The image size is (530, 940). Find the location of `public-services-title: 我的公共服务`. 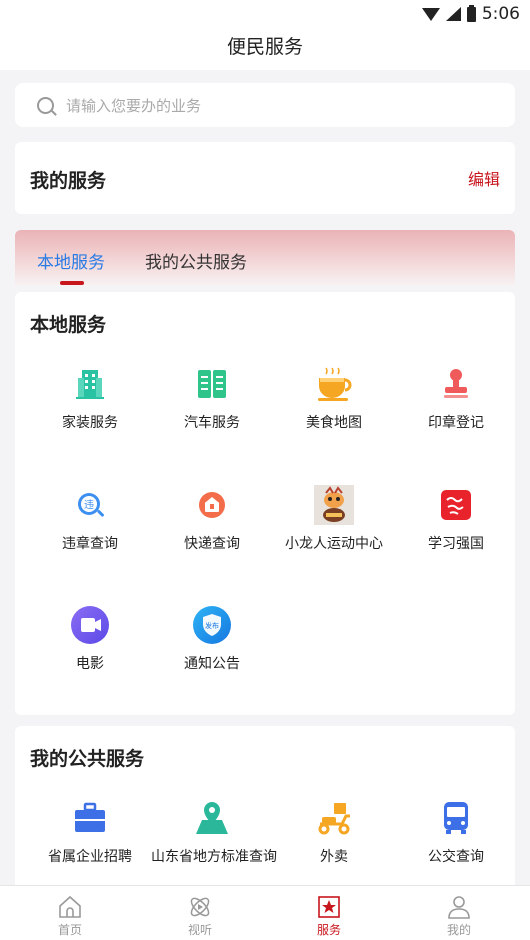

public-services-title: 我的公共服务 is located at coordinates (87, 759).